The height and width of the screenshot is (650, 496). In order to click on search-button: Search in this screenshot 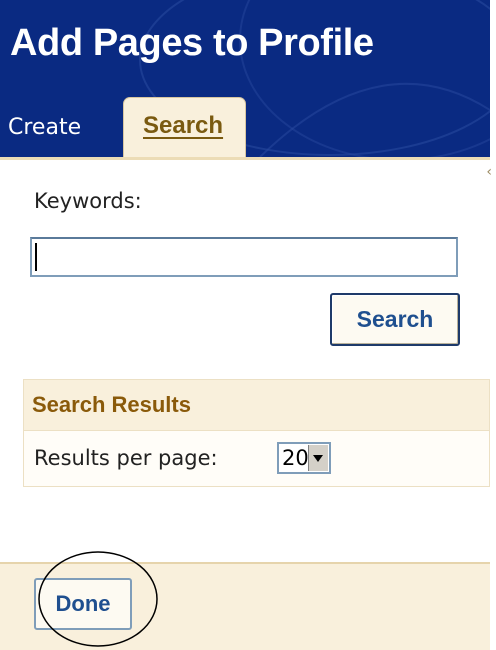, I will do `click(395, 319)`.